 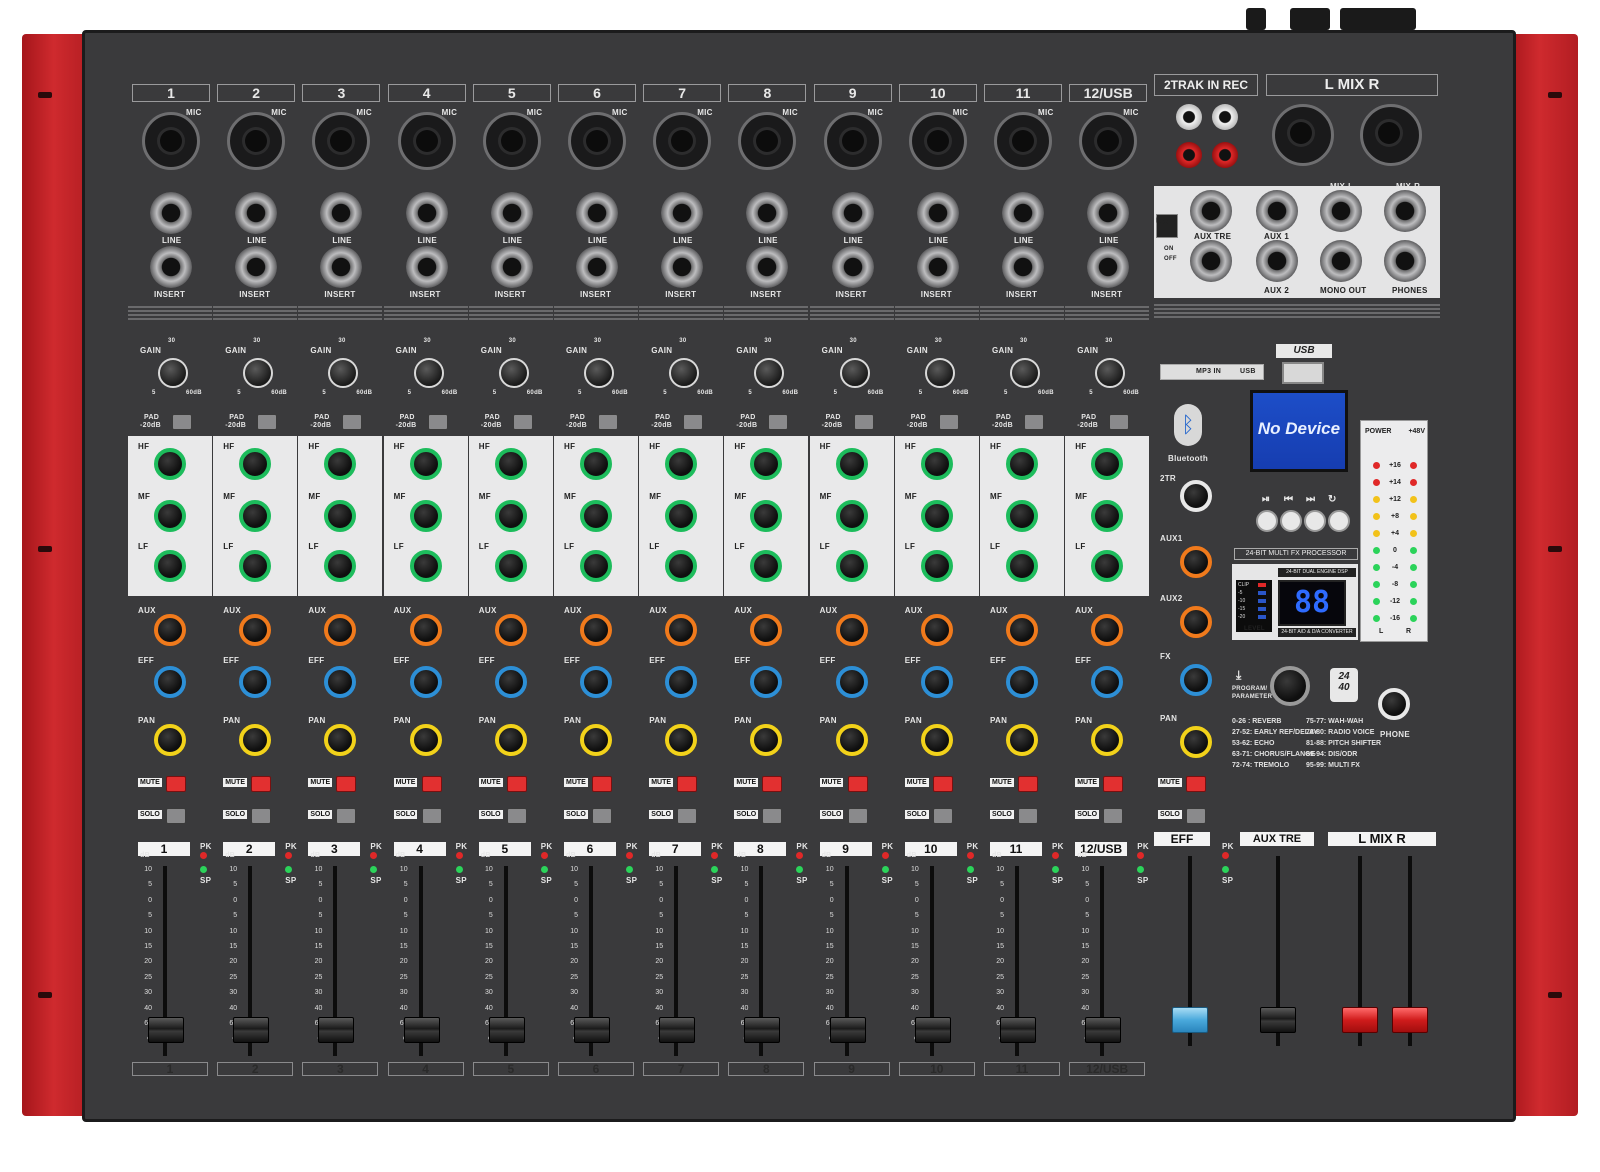 I want to click on eff-fader-cap, so click(x=1190, y=1019).